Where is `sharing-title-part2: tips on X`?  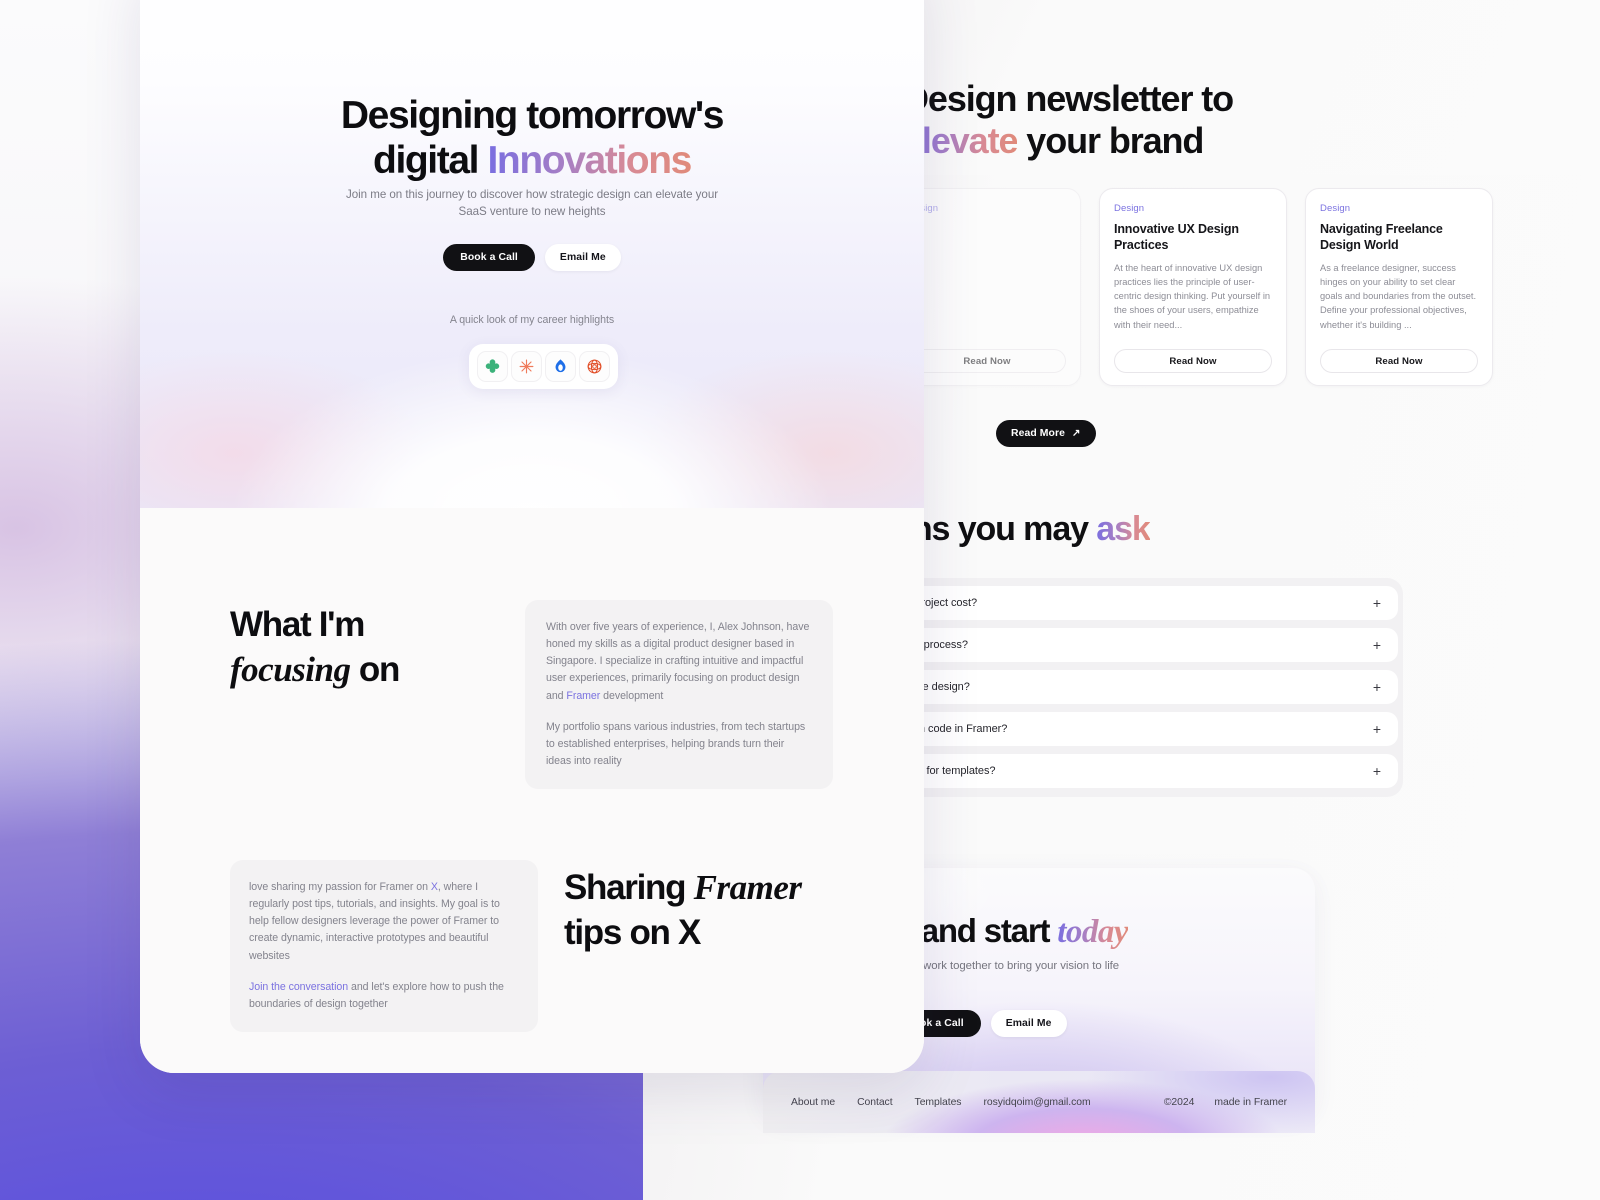 sharing-title-part2: tips on X is located at coordinates (632, 932).